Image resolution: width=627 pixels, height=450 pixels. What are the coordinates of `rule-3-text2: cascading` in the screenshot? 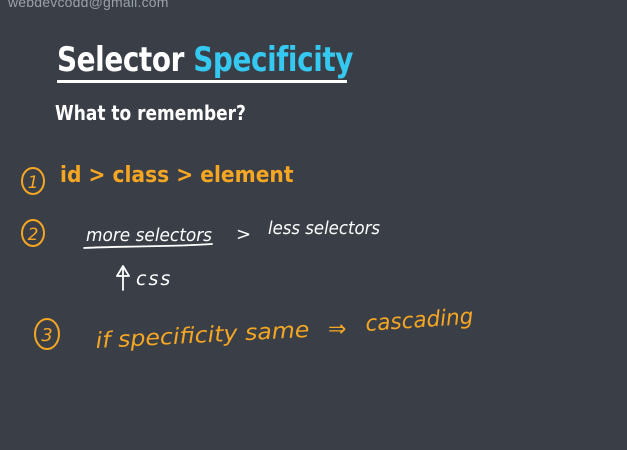 It's located at (420, 321).